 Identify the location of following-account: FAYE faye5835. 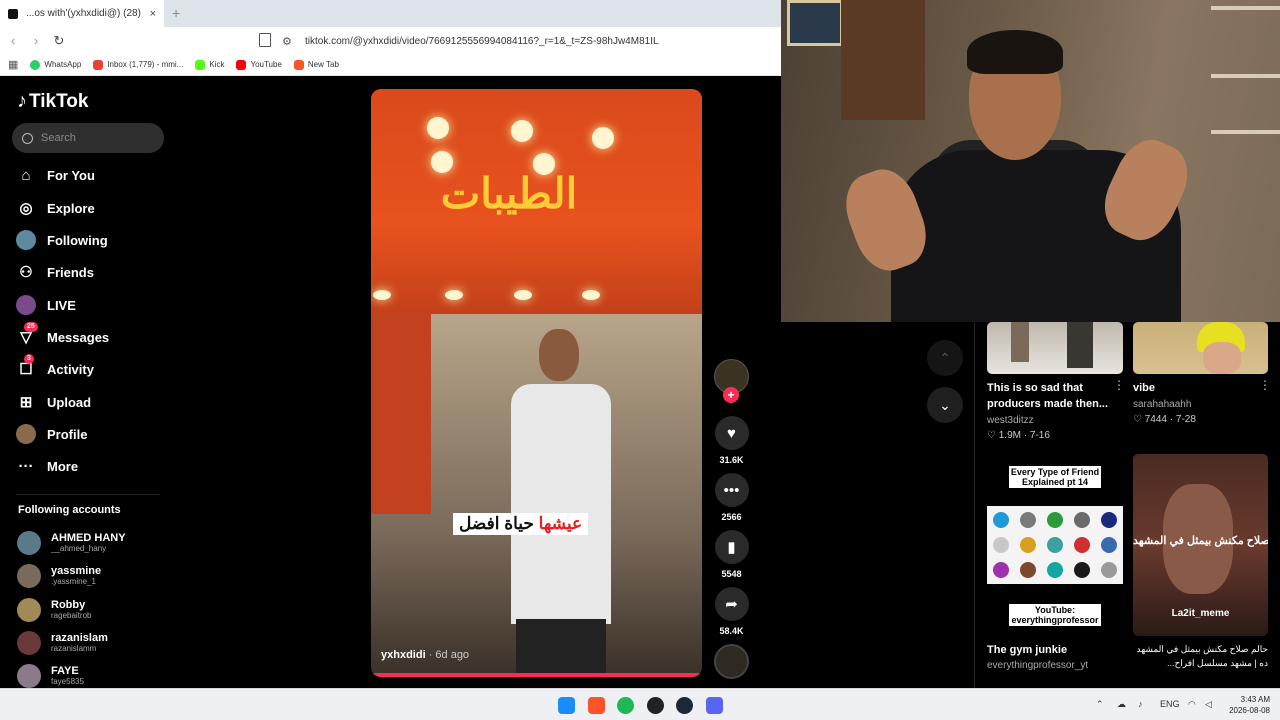
(50, 676).